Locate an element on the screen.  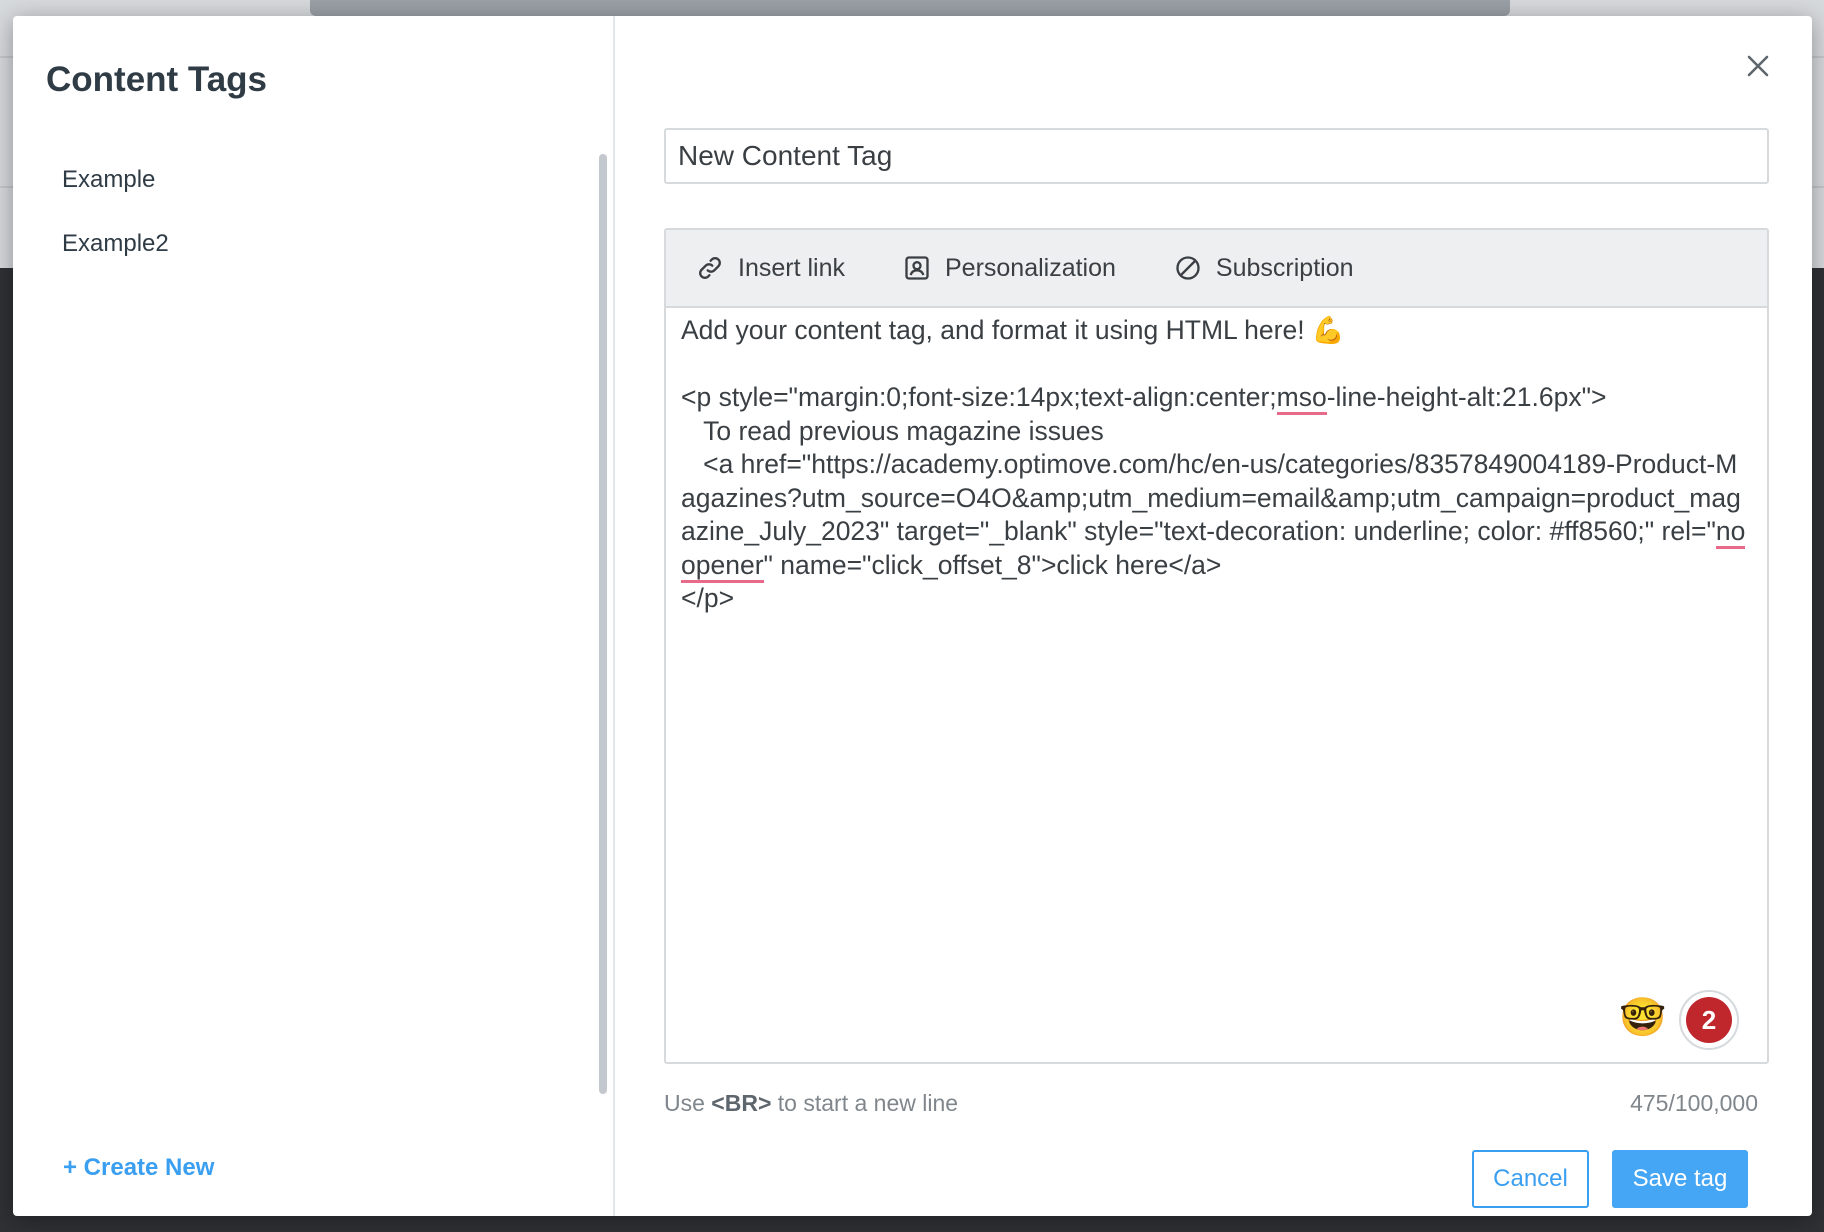
content-line: -line-height-alt:21.6px"> is located at coordinates (1466, 397).